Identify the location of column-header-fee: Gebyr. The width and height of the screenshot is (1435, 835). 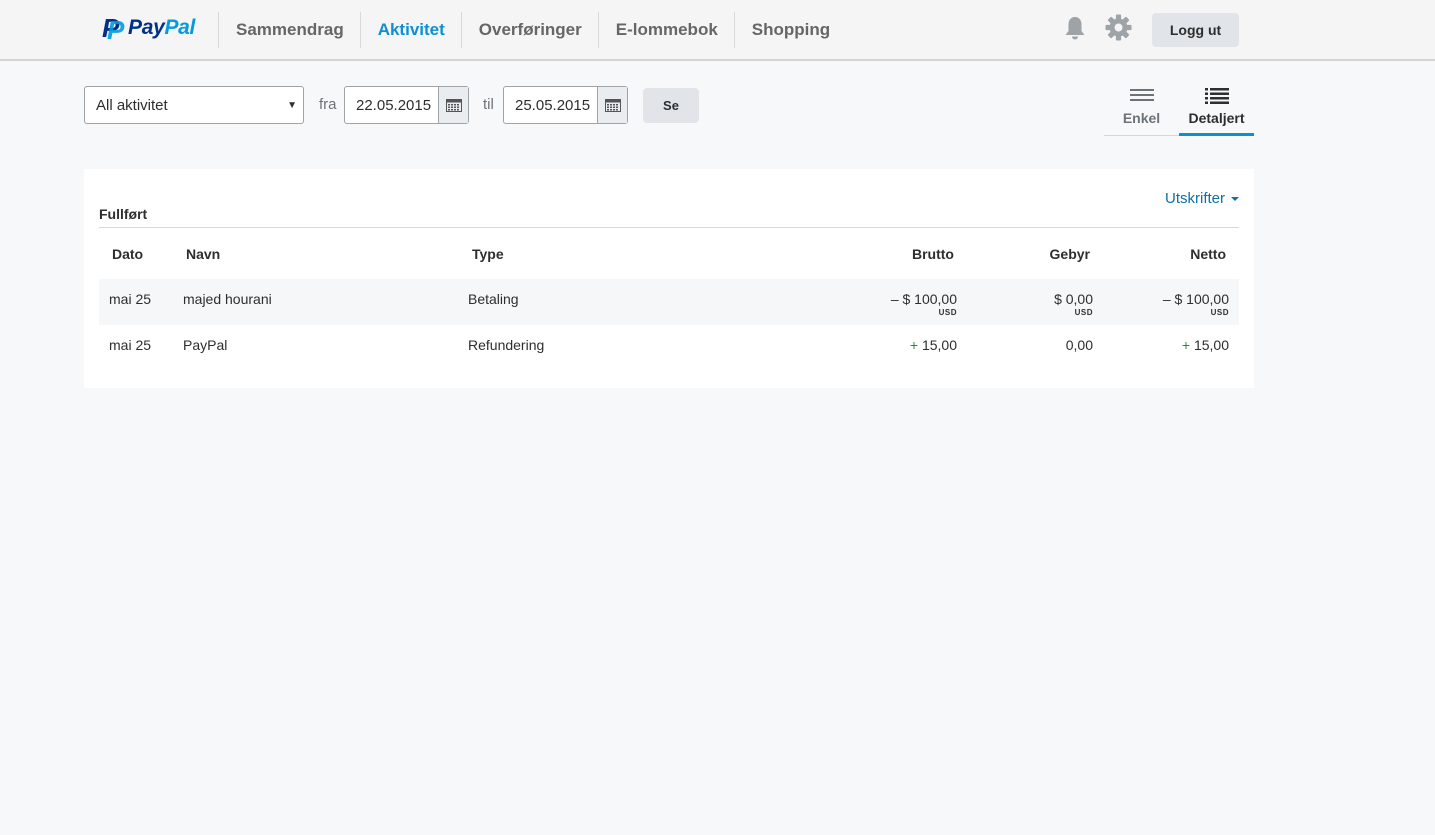
(1069, 254).